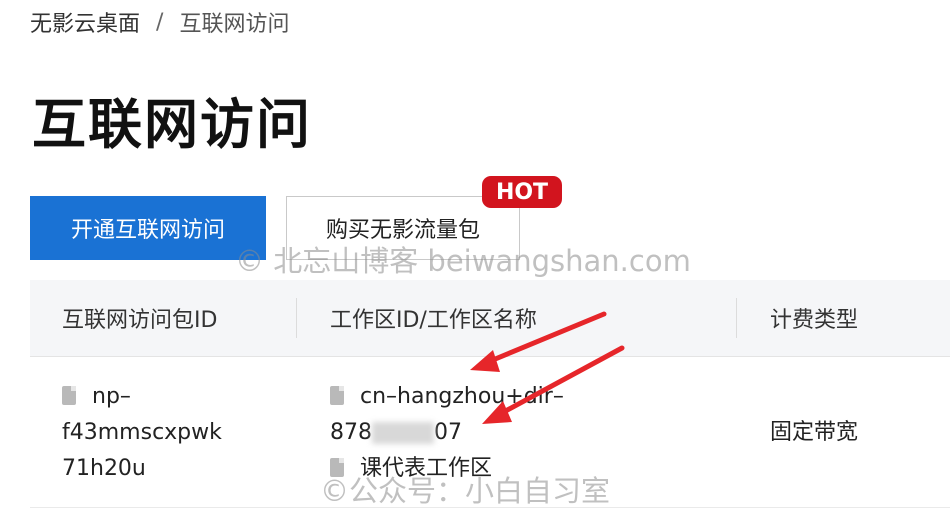 Image resolution: width=950 pixels, height=510 pixels. What do you see at coordinates (433, 320) in the screenshot?
I see `column-header-workspace: 工作区ID/工作区名称` at bounding box center [433, 320].